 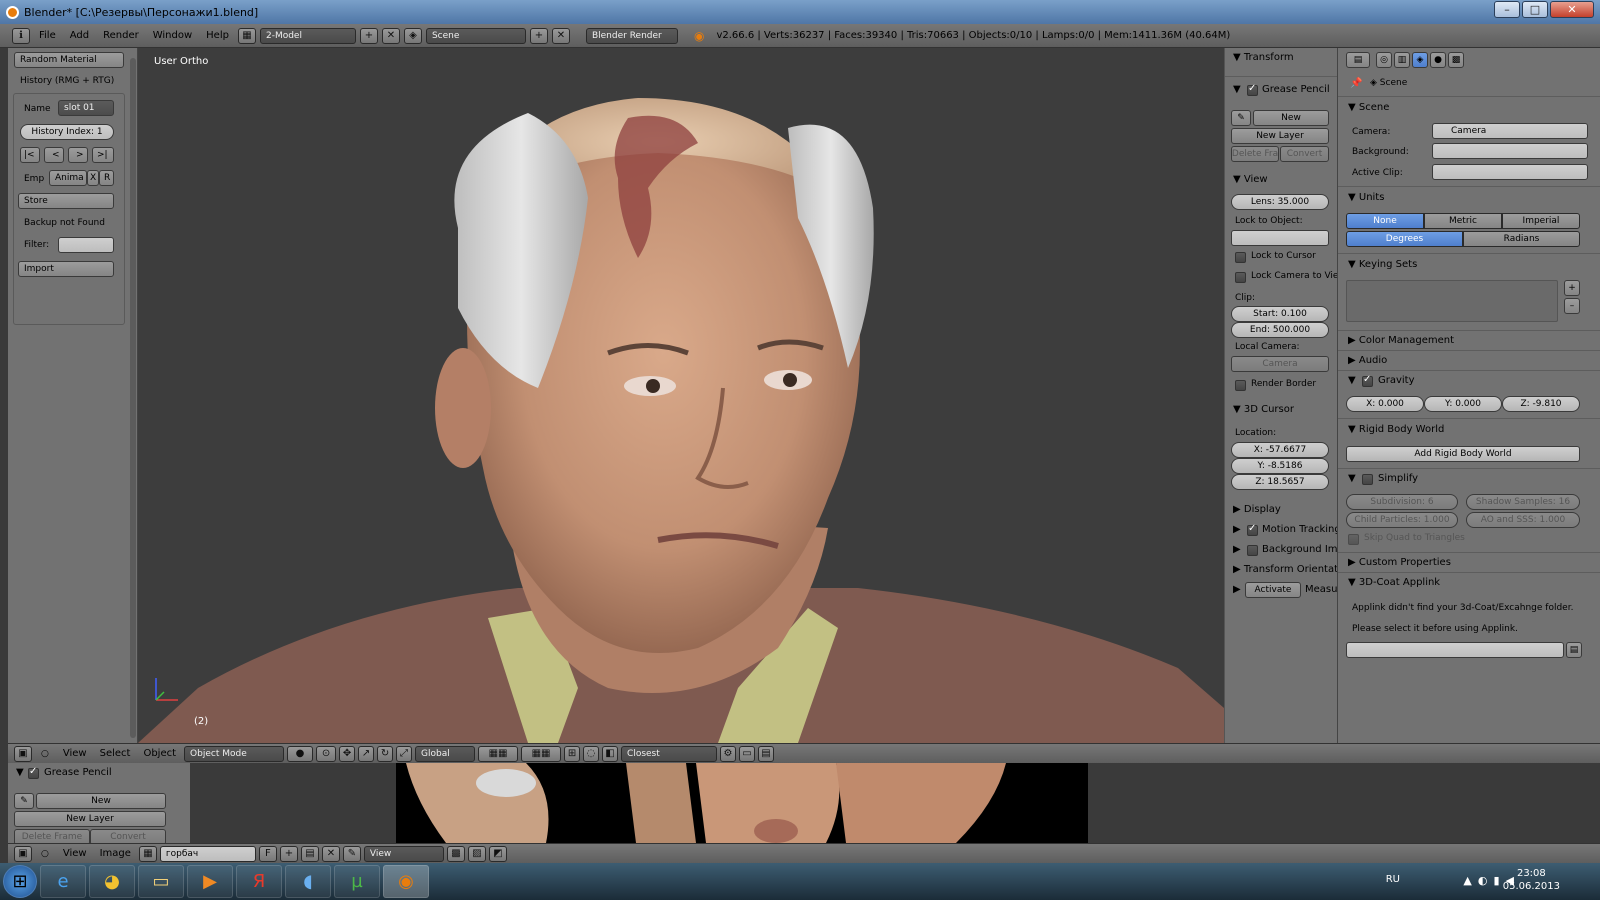 What do you see at coordinates (147, 853) in the screenshot?
I see `image-browse-icon: ▦` at bounding box center [147, 853].